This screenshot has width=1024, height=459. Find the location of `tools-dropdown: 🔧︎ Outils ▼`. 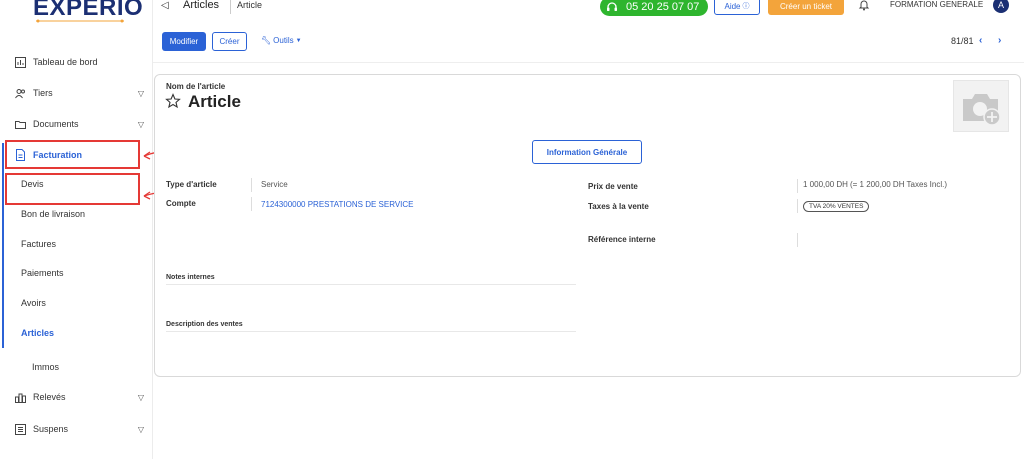

tools-dropdown: 🔧︎ Outils ▼ is located at coordinates (281, 40).